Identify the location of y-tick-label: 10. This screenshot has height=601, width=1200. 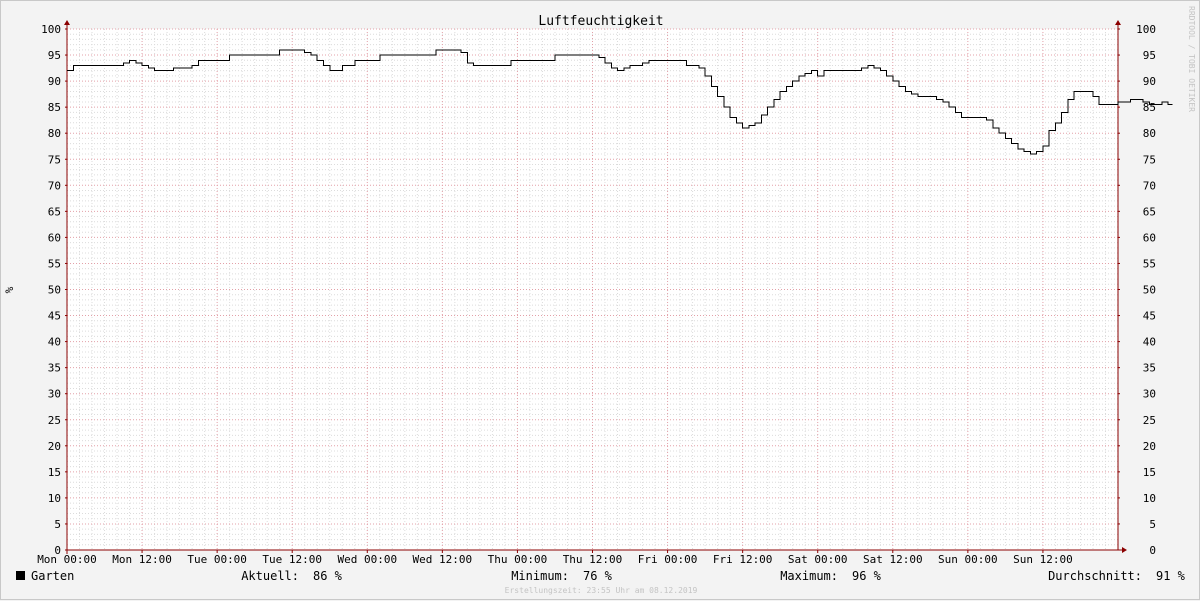
(54, 498).